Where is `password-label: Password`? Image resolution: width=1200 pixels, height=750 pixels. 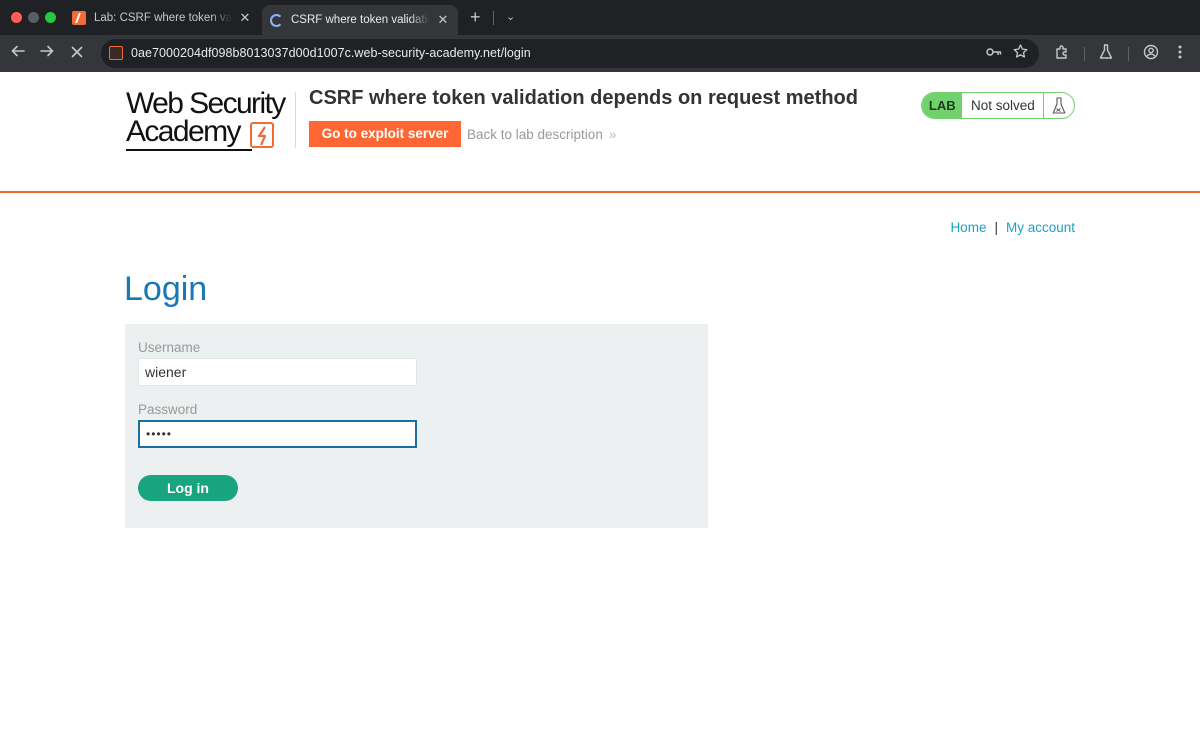 password-label: Password is located at coordinates (168, 409).